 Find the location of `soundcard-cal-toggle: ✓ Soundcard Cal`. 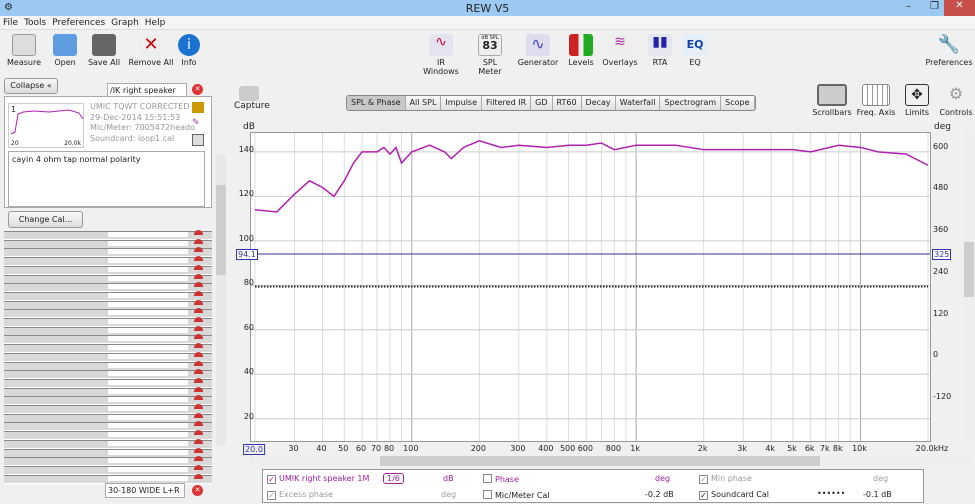

soundcard-cal-toggle: ✓ Soundcard Cal is located at coordinates (734, 495).